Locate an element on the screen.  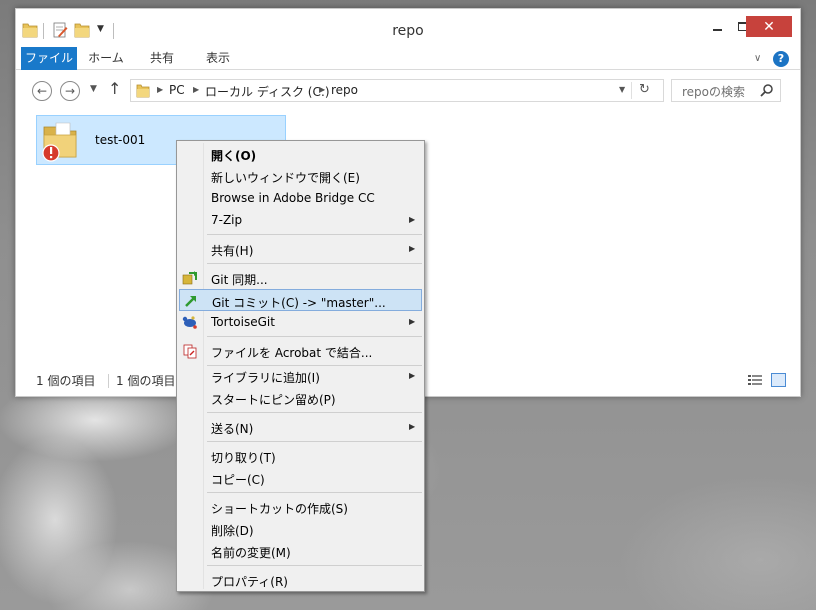
minimize-icon is located at coordinates (717, 29).